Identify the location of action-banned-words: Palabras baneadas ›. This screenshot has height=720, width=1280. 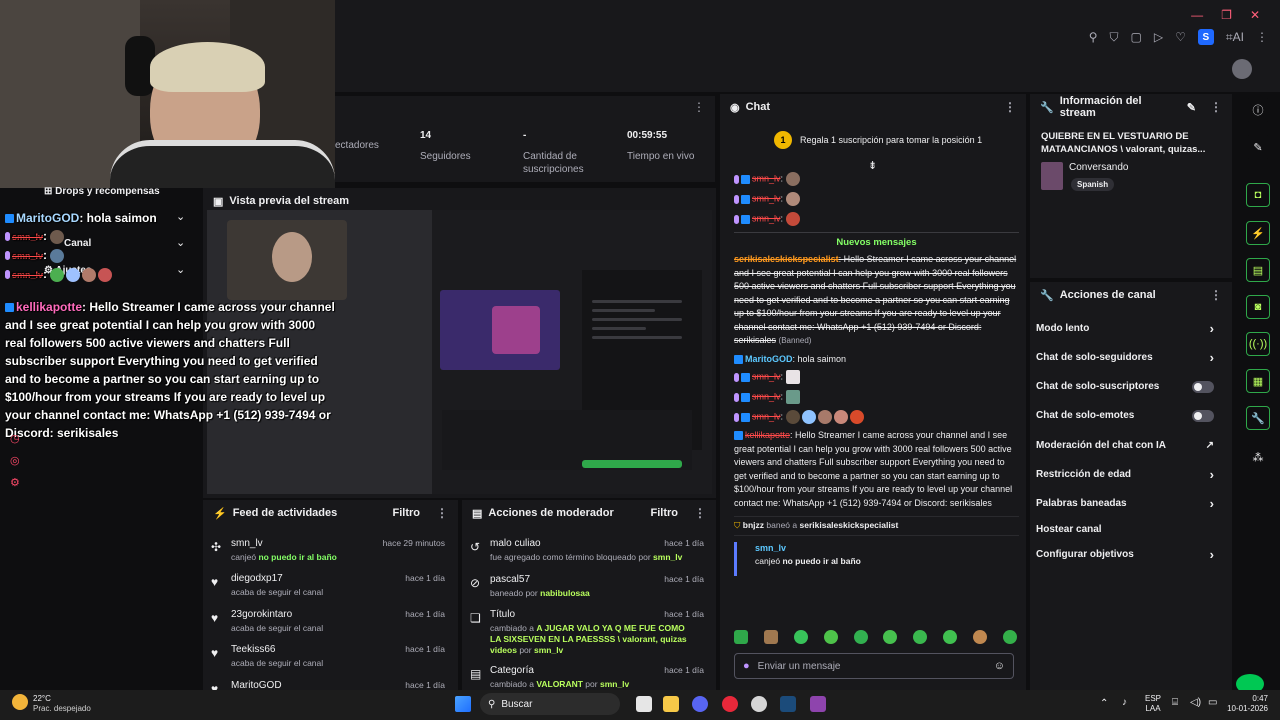
(1125, 503).